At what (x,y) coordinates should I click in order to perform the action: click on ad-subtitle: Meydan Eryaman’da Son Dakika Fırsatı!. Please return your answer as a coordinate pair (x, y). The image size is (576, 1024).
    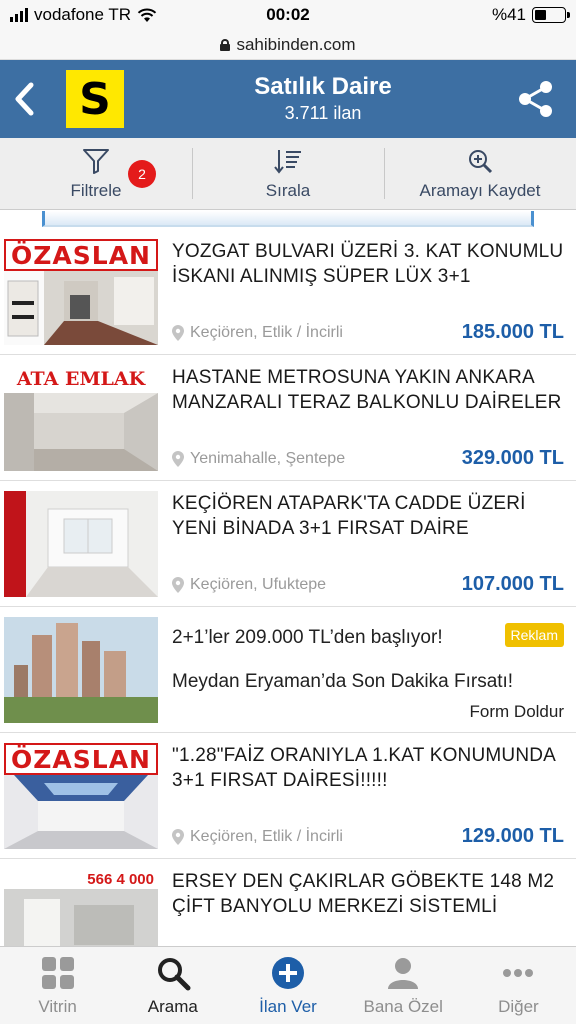
    Looking at the image, I should click on (343, 681).